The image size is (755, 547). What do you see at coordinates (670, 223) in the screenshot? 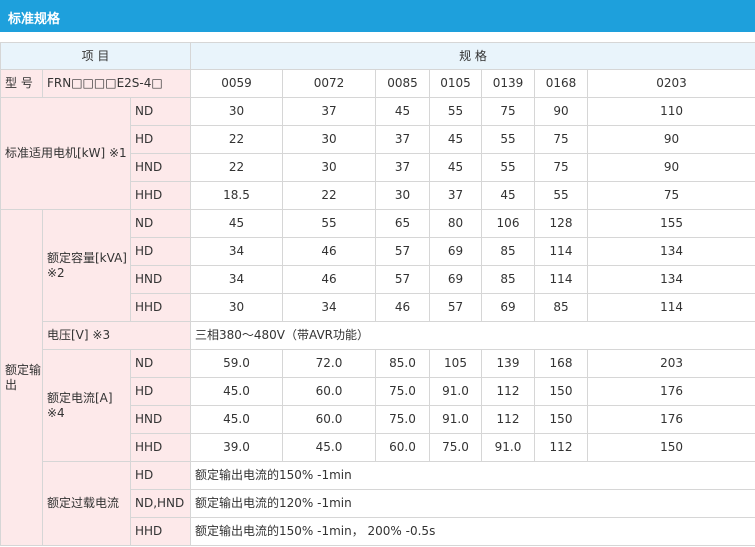
I see `value-cell: 155` at bounding box center [670, 223].